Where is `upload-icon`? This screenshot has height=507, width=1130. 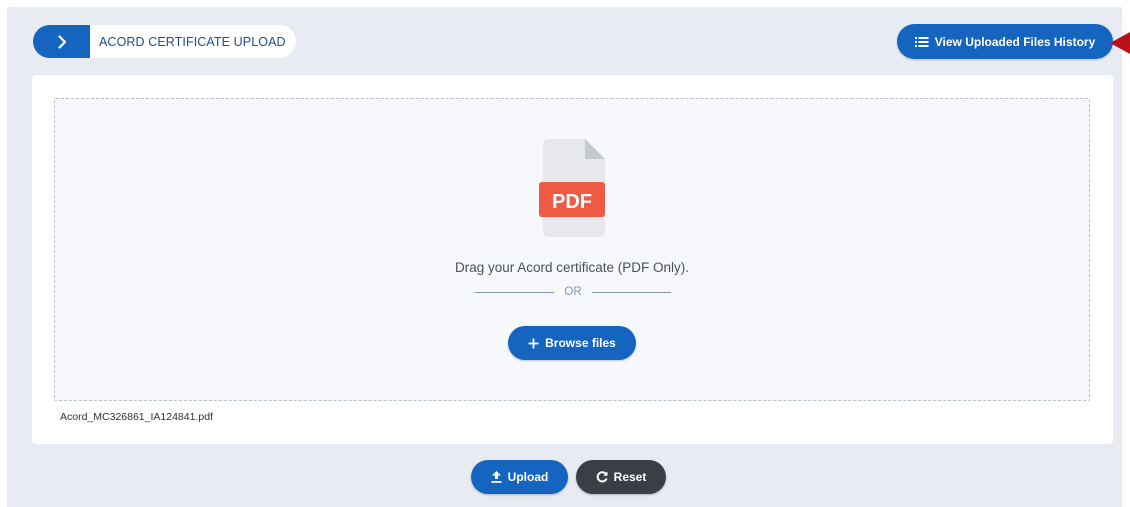 upload-icon is located at coordinates (496, 477).